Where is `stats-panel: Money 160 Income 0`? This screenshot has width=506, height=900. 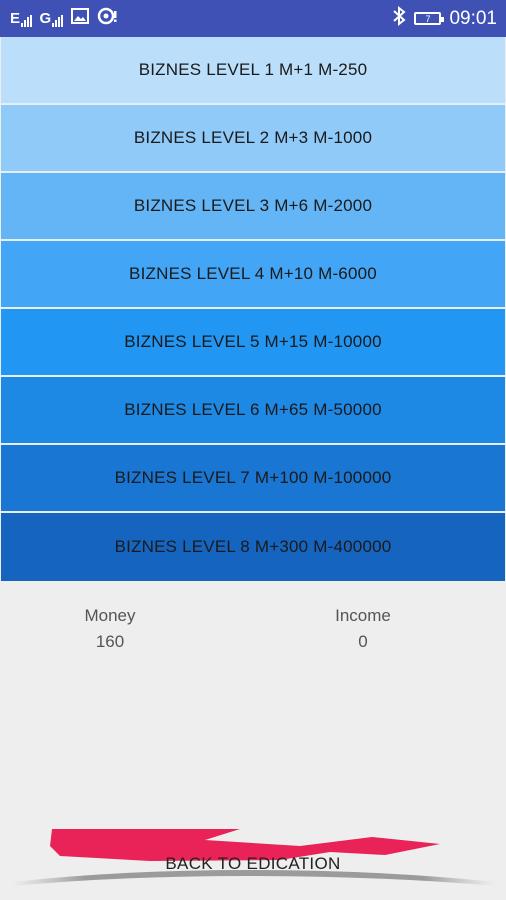 stats-panel: Money 160 Income 0 is located at coordinates (253, 633).